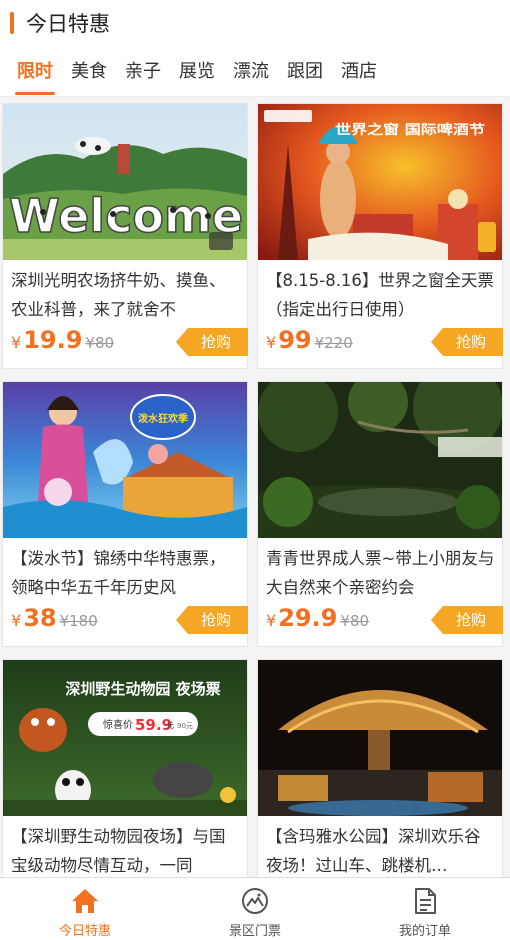  What do you see at coordinates (380, 738) in the screenshot?
I see `deal-image-thatched-pavilion` at bounding box center [380, 738].